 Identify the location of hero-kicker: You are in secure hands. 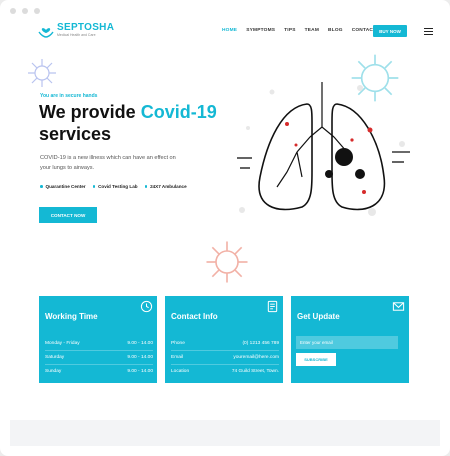
(69, 96).